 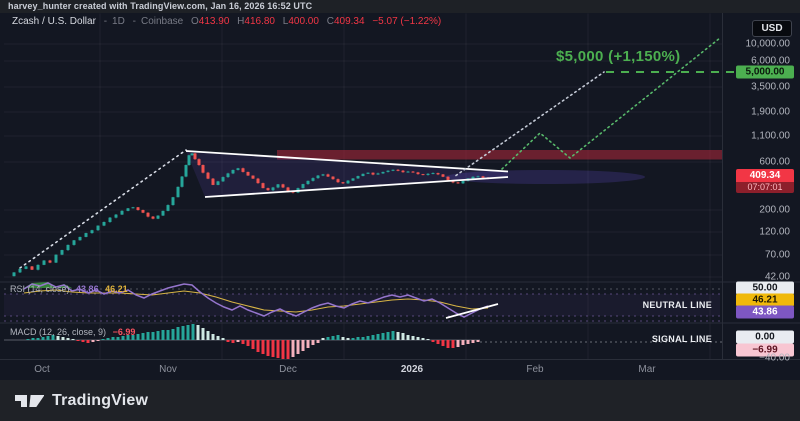 What do you see at coordinates (770, 136) in the screenshot?
I see `price-scale-label: 1,100.00` at bounding box center [770, 136].